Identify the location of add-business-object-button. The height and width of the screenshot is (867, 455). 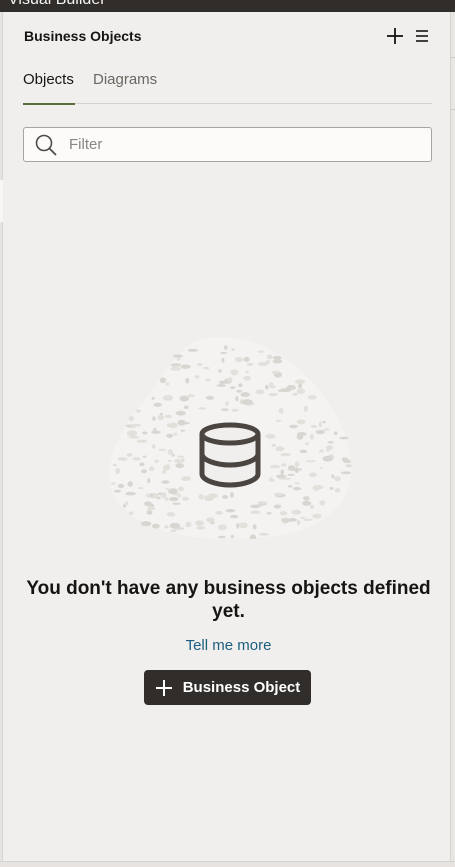
(395, 36).